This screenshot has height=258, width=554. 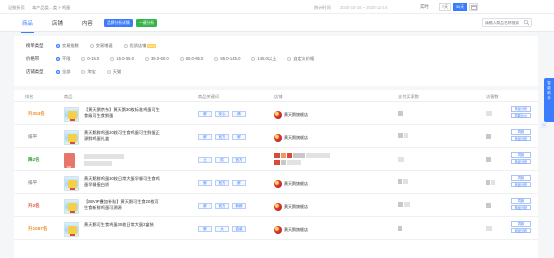 What do you see at coordinates (191, 58) in the screenshot?
I see `filter-option: 60.0-95.0` at bounding box center [191, 58].